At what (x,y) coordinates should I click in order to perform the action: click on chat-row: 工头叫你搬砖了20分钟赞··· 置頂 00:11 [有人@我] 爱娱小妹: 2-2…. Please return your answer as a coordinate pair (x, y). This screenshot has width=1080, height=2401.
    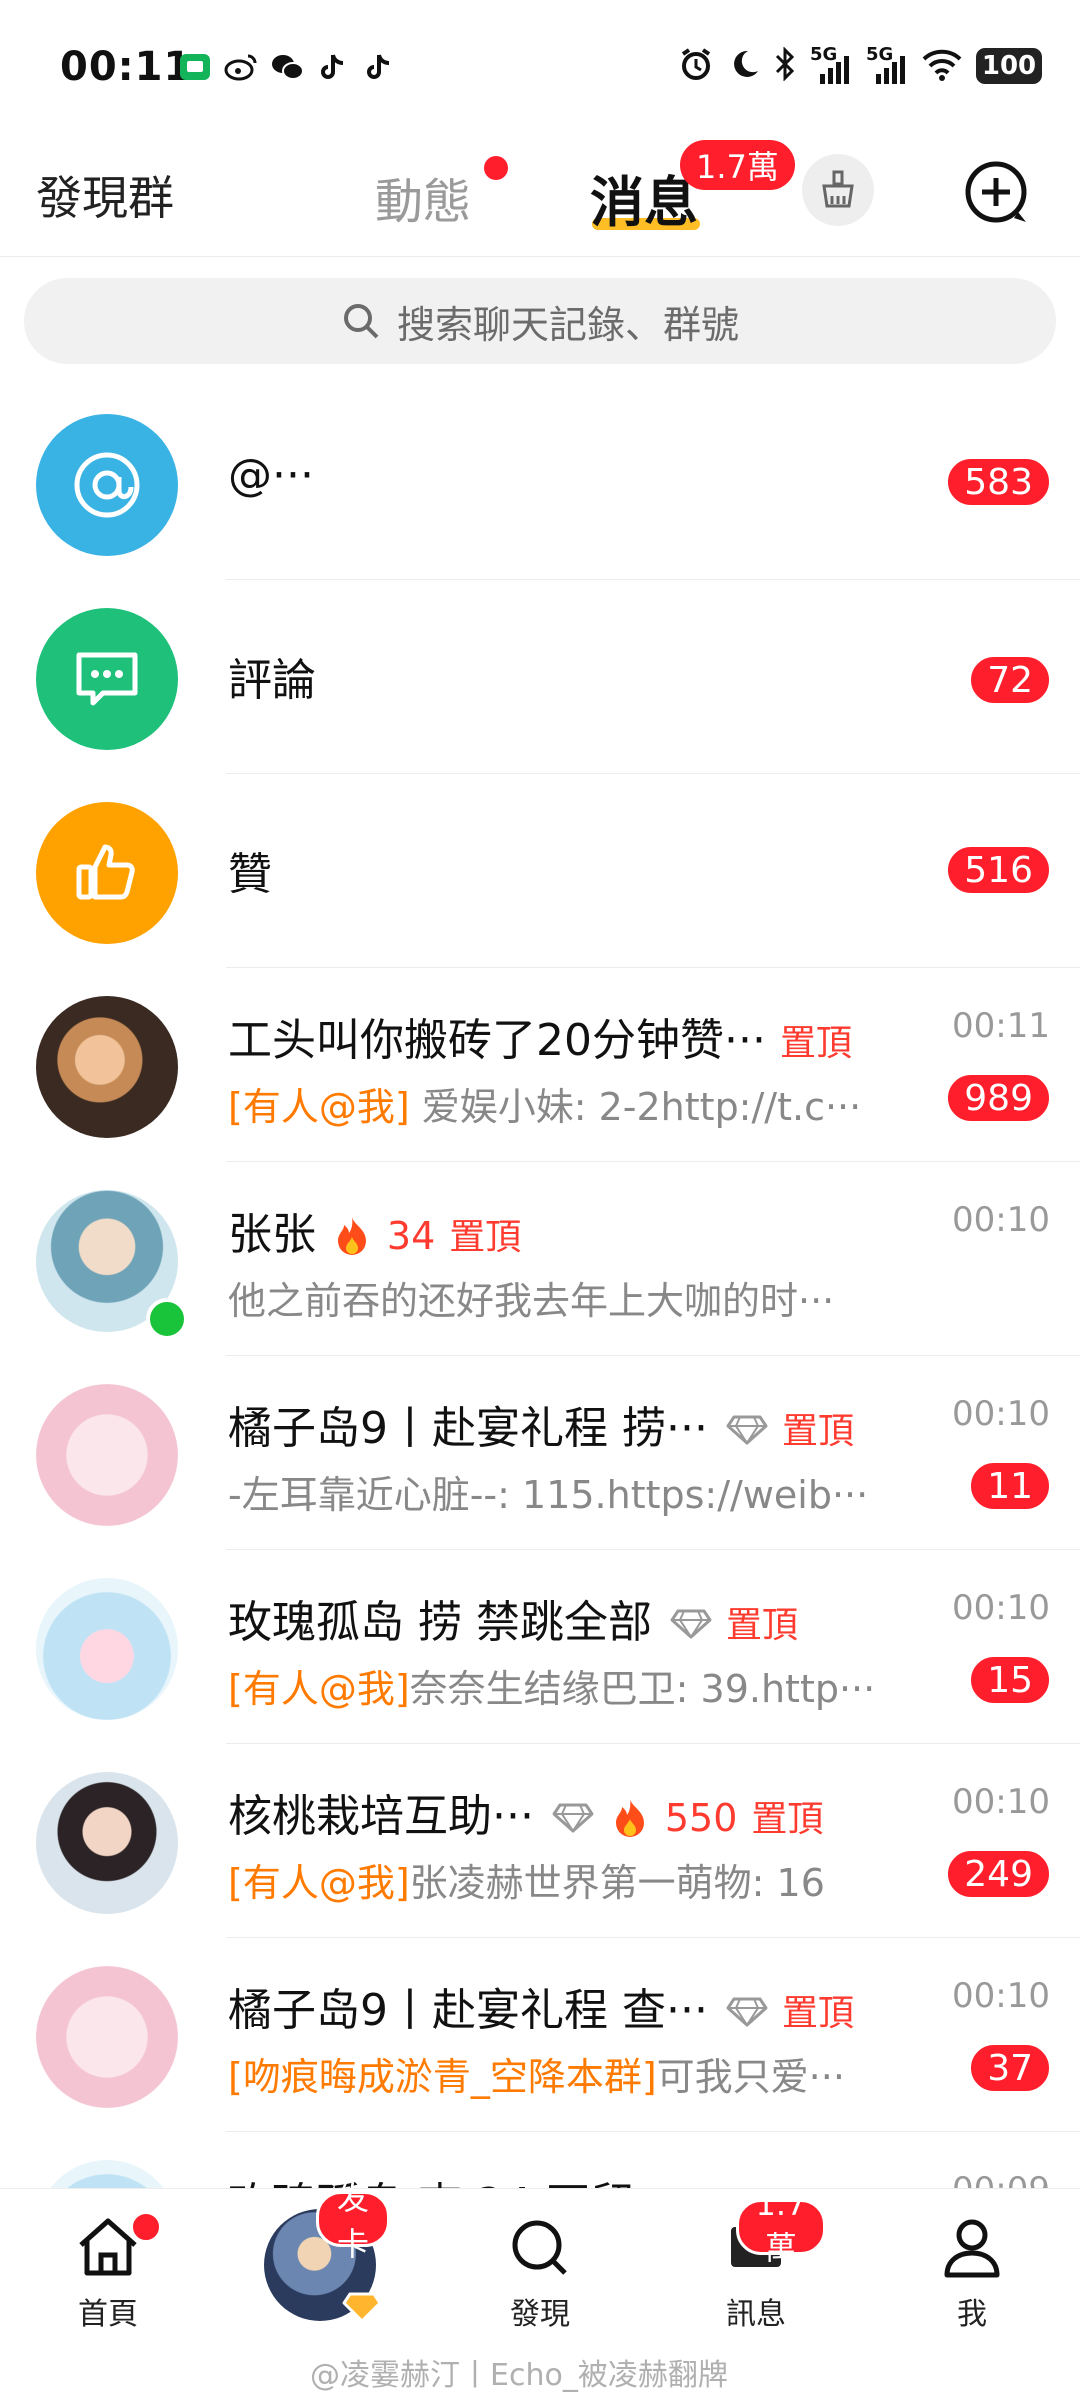
    Looking at the image, I should click on (540, 1065).